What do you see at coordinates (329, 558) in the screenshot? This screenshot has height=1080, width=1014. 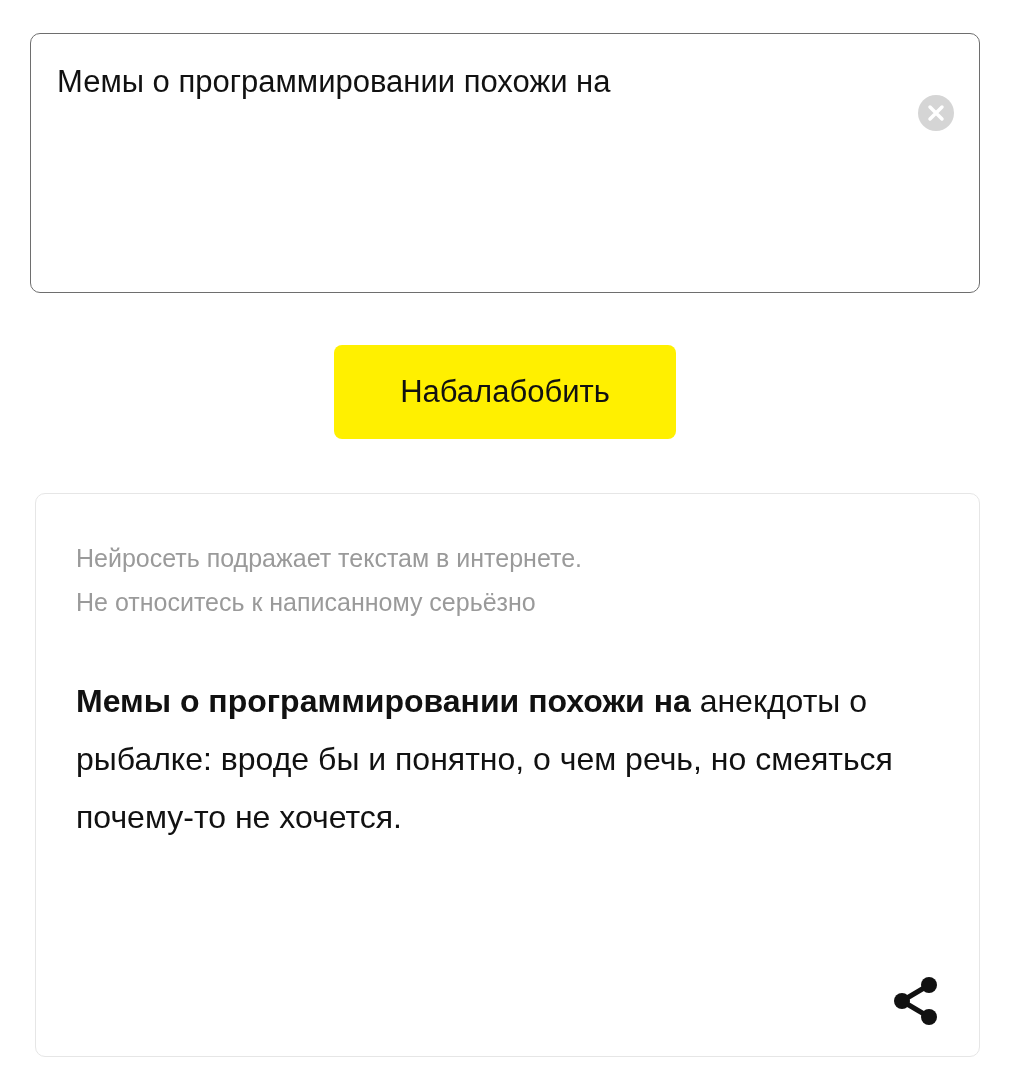 I see `disclaimer-text: Нейросеть подражает текстам в интернете.` at bounding box center [329, 558].